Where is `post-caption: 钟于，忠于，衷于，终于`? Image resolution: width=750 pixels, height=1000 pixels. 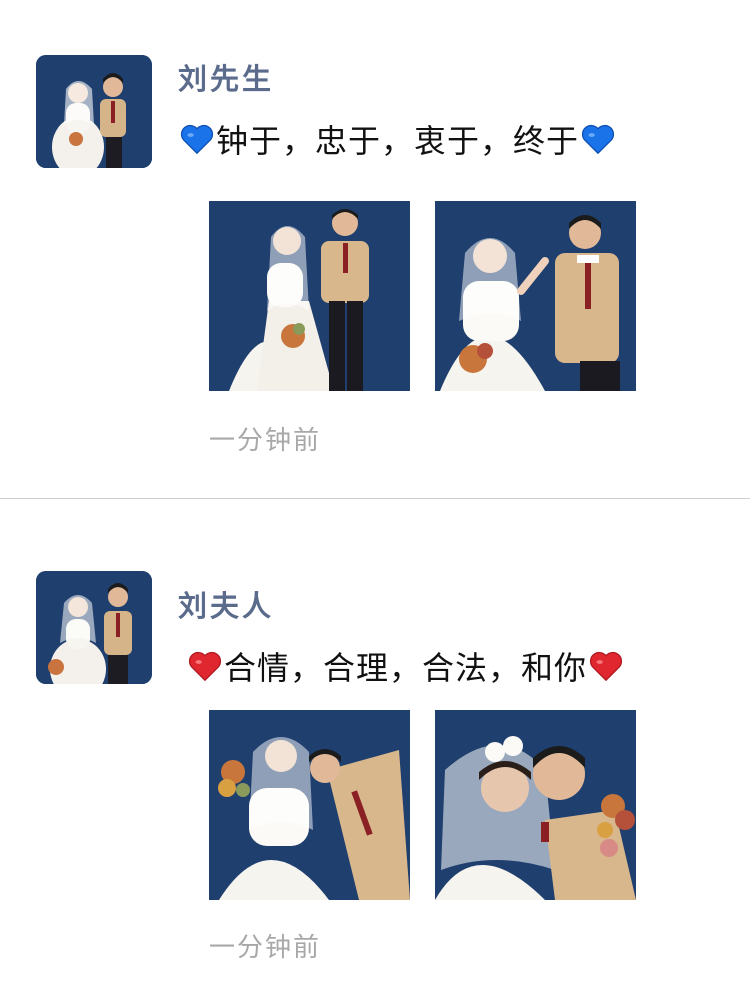 post-caption: 钟于，忠于，衷于，终于 is located at coordinates (397, 139).